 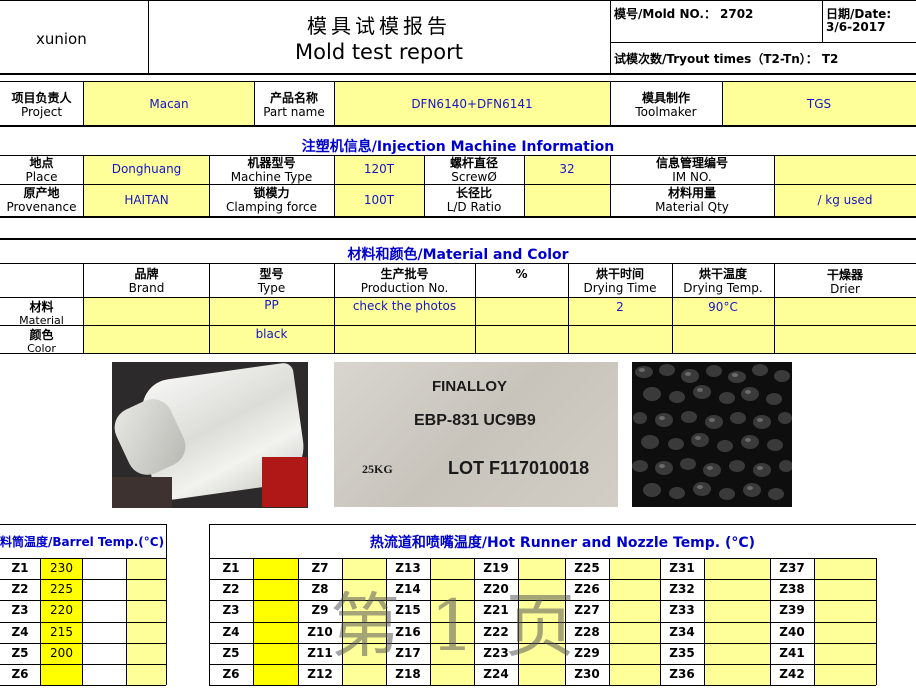 What do you see at coordinates (620, 307) in the screenshot?
I see `material-drying-time-value: 2` at bounding box center [620, 307].